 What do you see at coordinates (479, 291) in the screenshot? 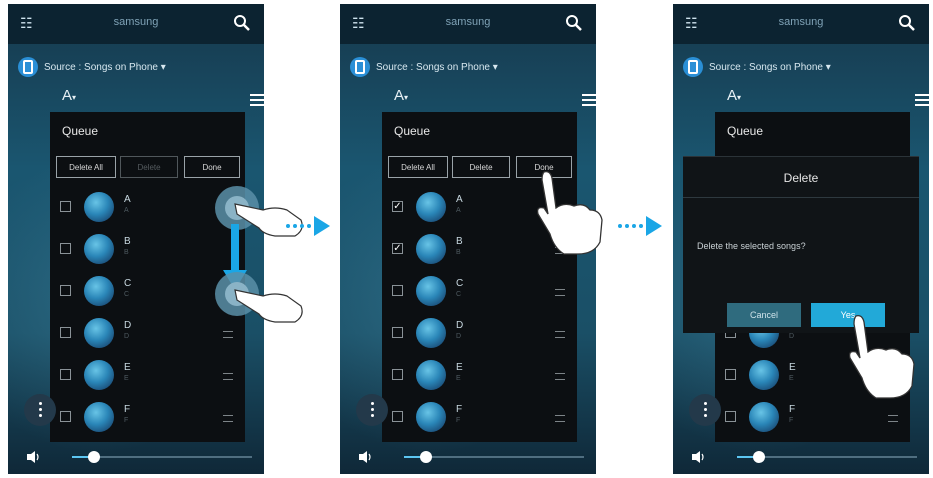
I see `song-row: CC` at bounding box center [479, 291].